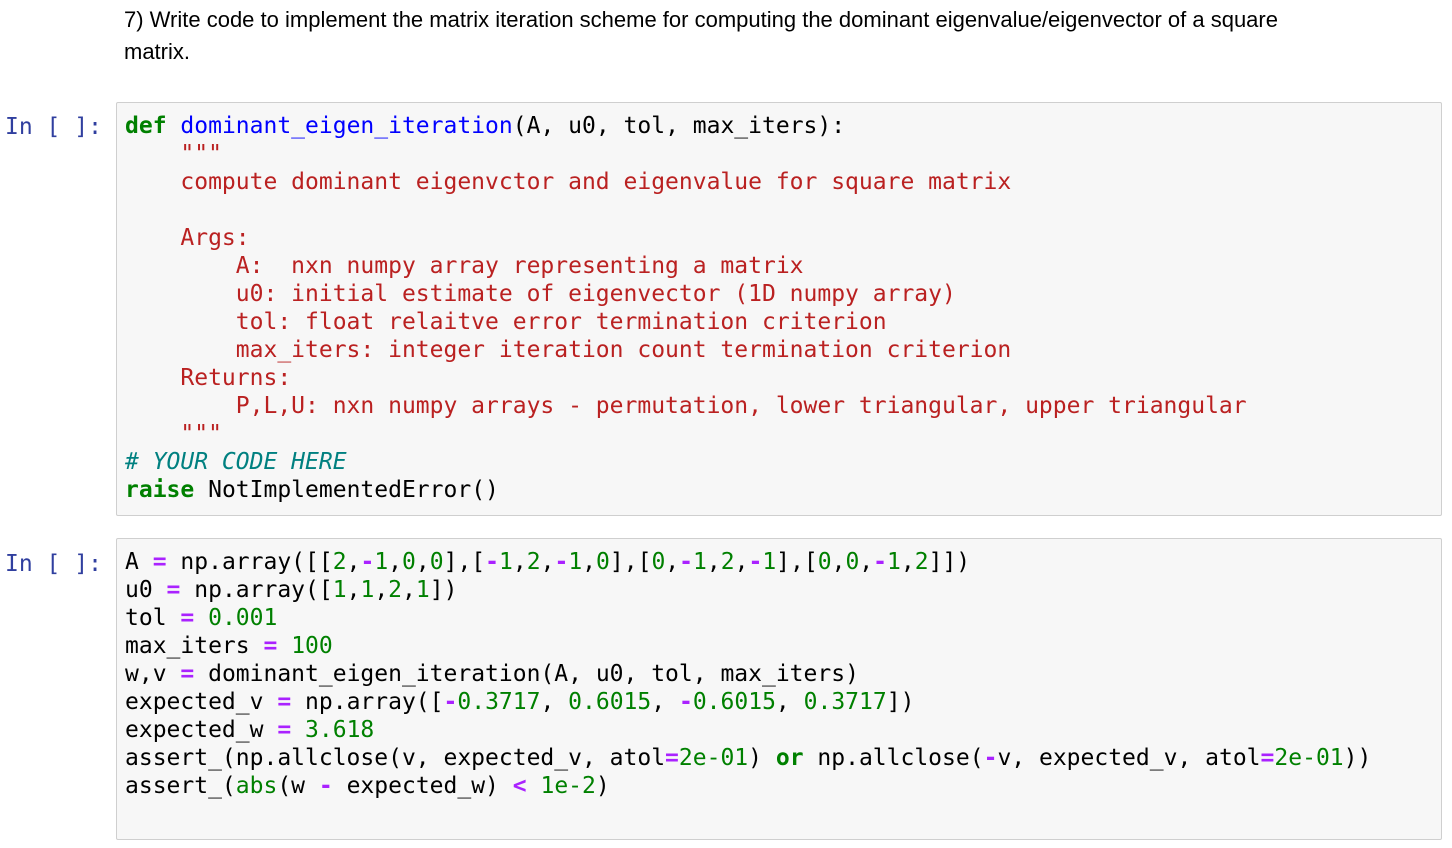 The width and height of the screenshot is (1452, 848). What do you see at coordinates (748, 618) in the screenshot?
I see `code-line: tol = 0.001` at bounding box center [748, 618].